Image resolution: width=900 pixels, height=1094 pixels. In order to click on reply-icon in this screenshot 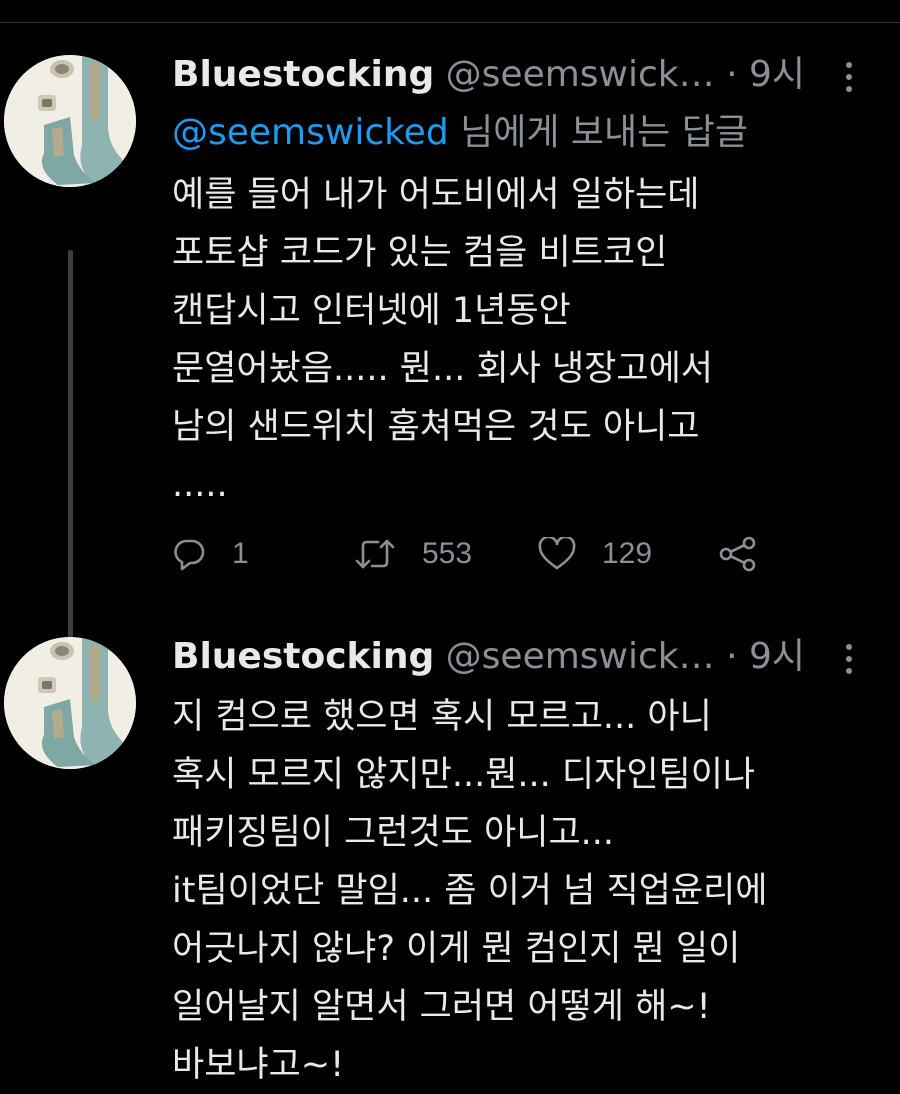, I will do `click(189, 555)`.